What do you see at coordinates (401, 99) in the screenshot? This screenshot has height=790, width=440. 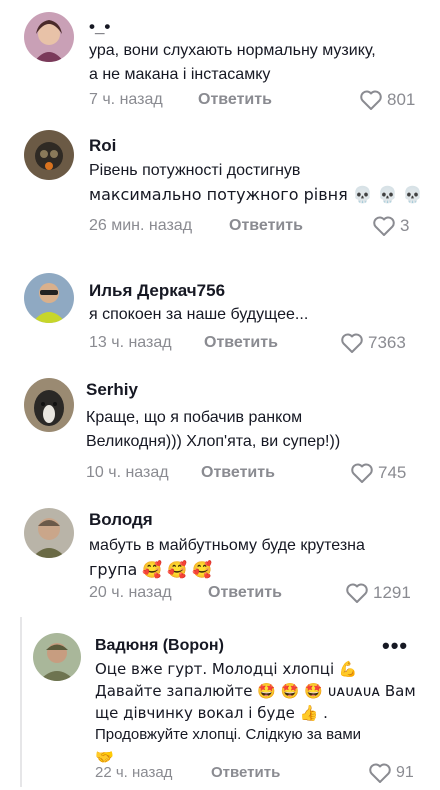 I see `like-count: 801` at bounding box center [401, 99].